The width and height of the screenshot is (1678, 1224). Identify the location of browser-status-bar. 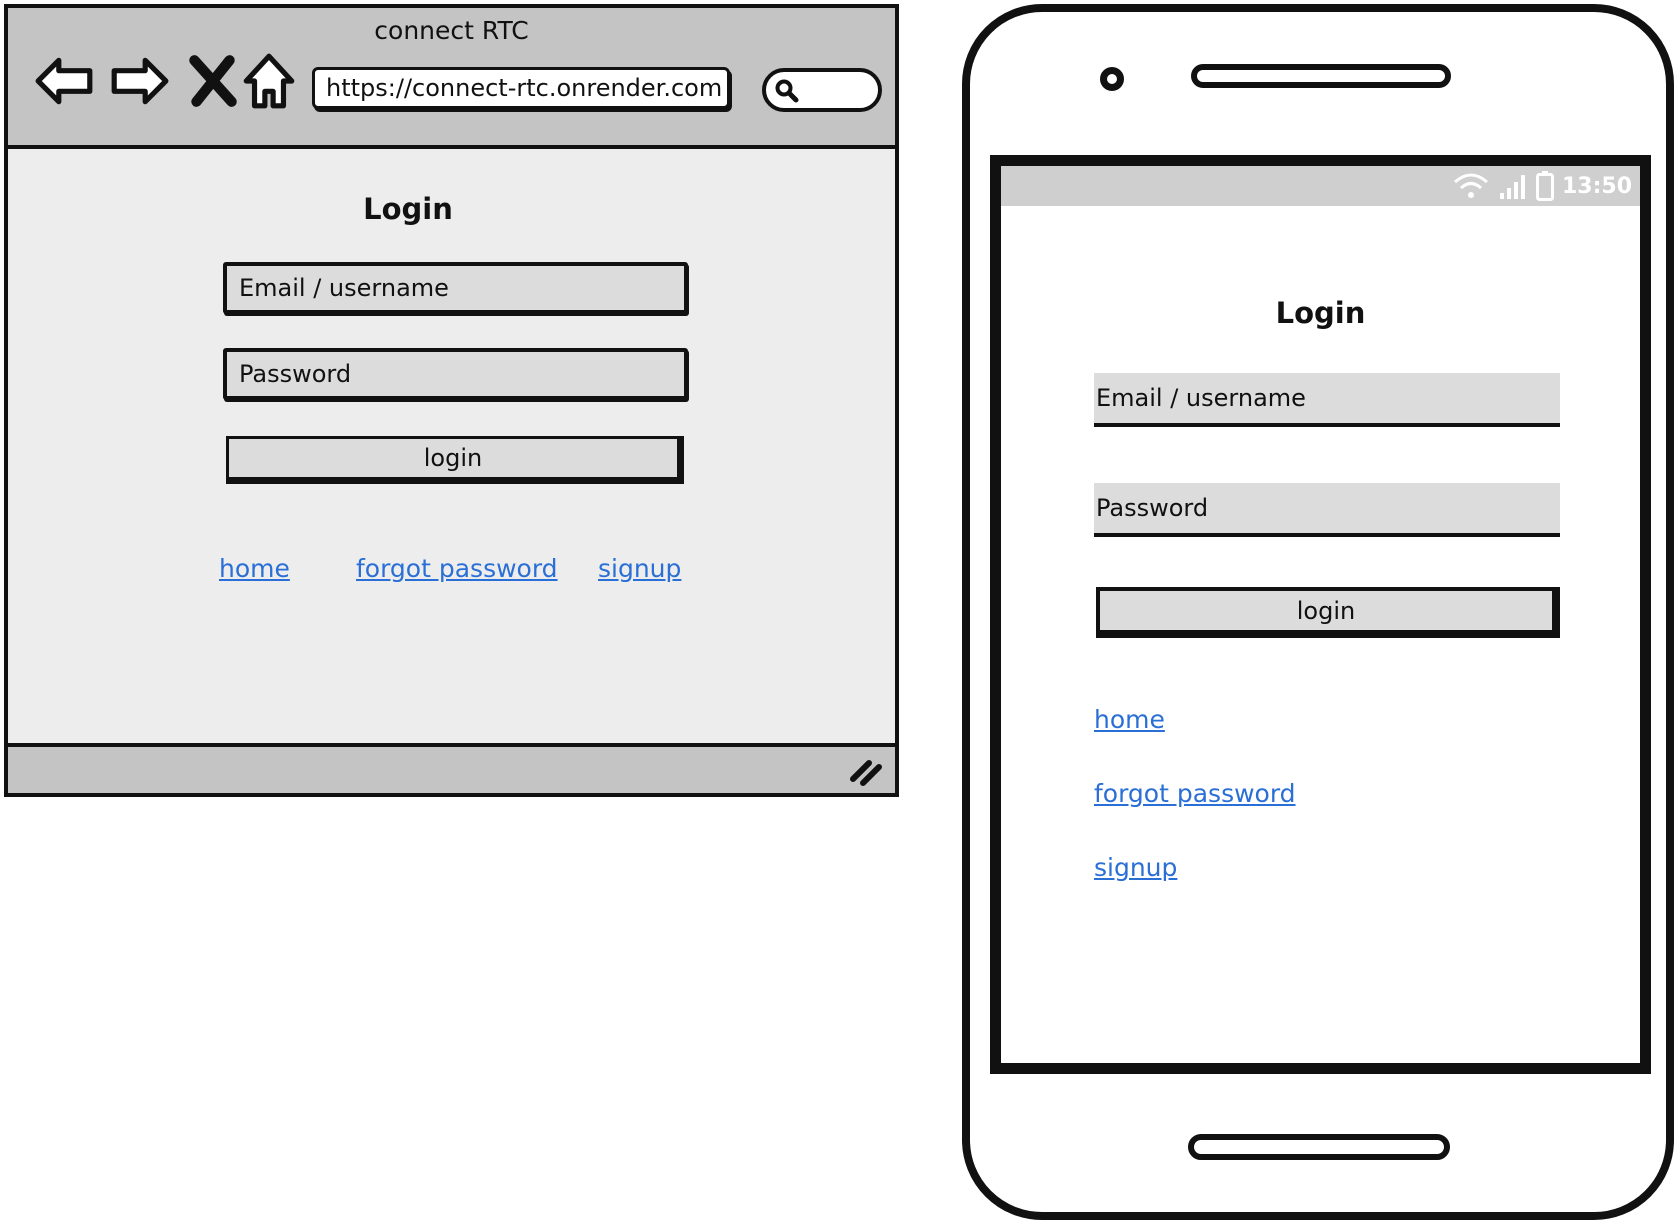
(451, 768).